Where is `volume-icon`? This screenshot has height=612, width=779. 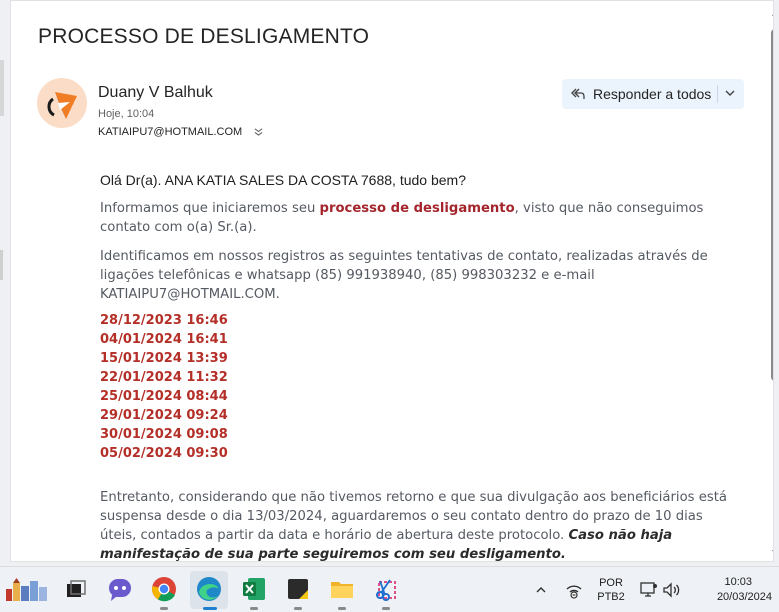 volume-icon is located at coordinates (672, 590).